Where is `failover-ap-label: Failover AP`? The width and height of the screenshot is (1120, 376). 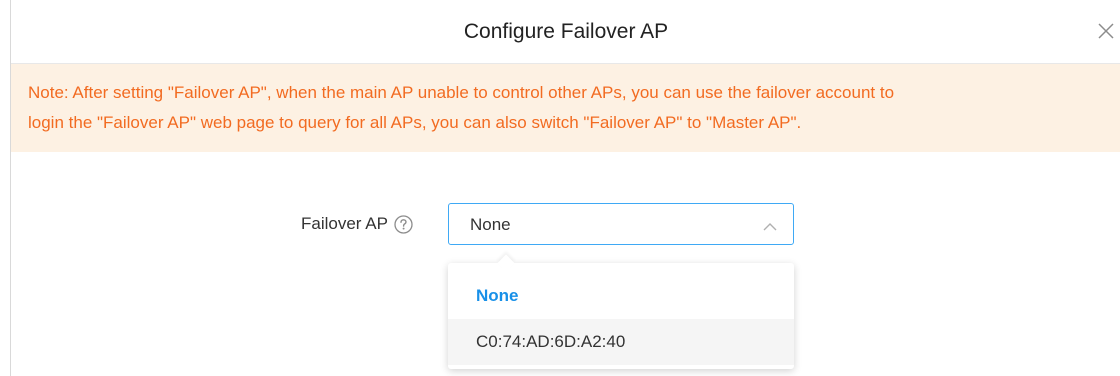 failover-ap-label: Failover AP is located at coordinates (357, 224).